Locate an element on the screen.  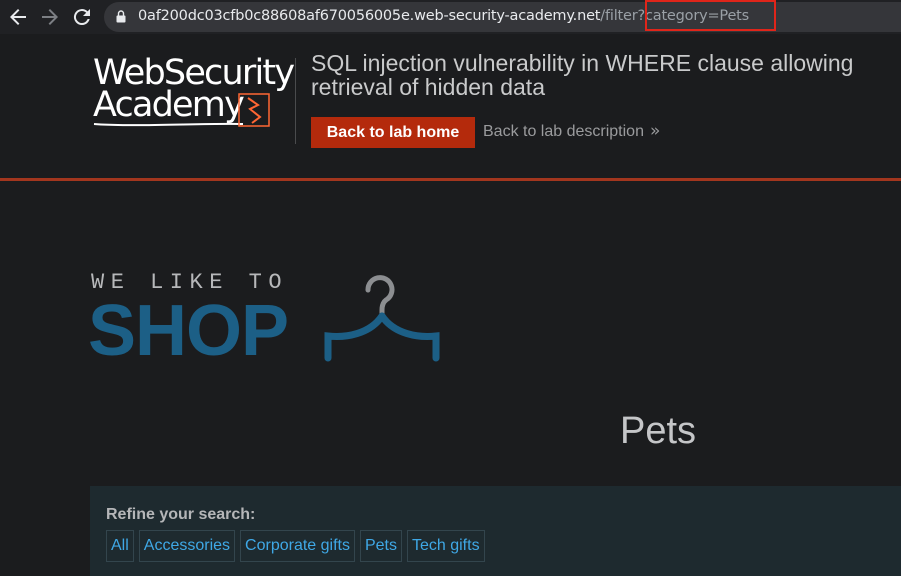
back-button is located at coordinates (18, 17).